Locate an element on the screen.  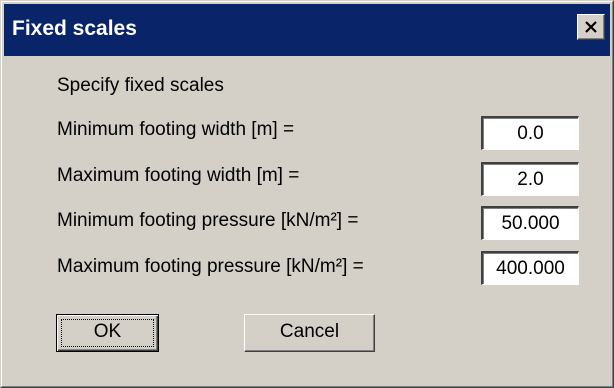
max-footing-pressure-label: Maximum footing pressure [kN/m²] = is located at coordinates (210, 266).